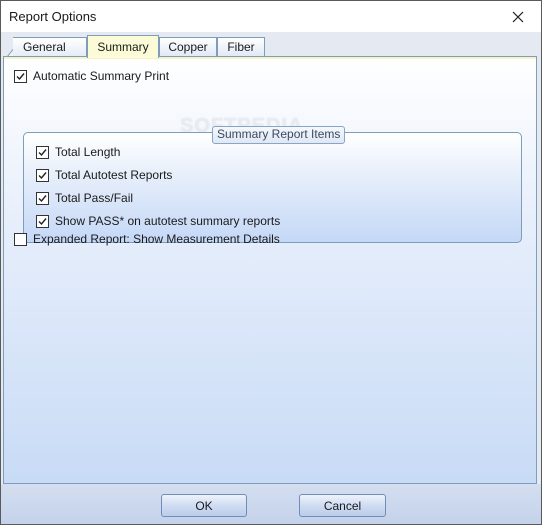 The height and width of the screenshot is (525, 542). What do you see at coordinates (279, 135) in the screenshot?
I see `group-title: Summary Report Items` at bounding box center [279, 135].